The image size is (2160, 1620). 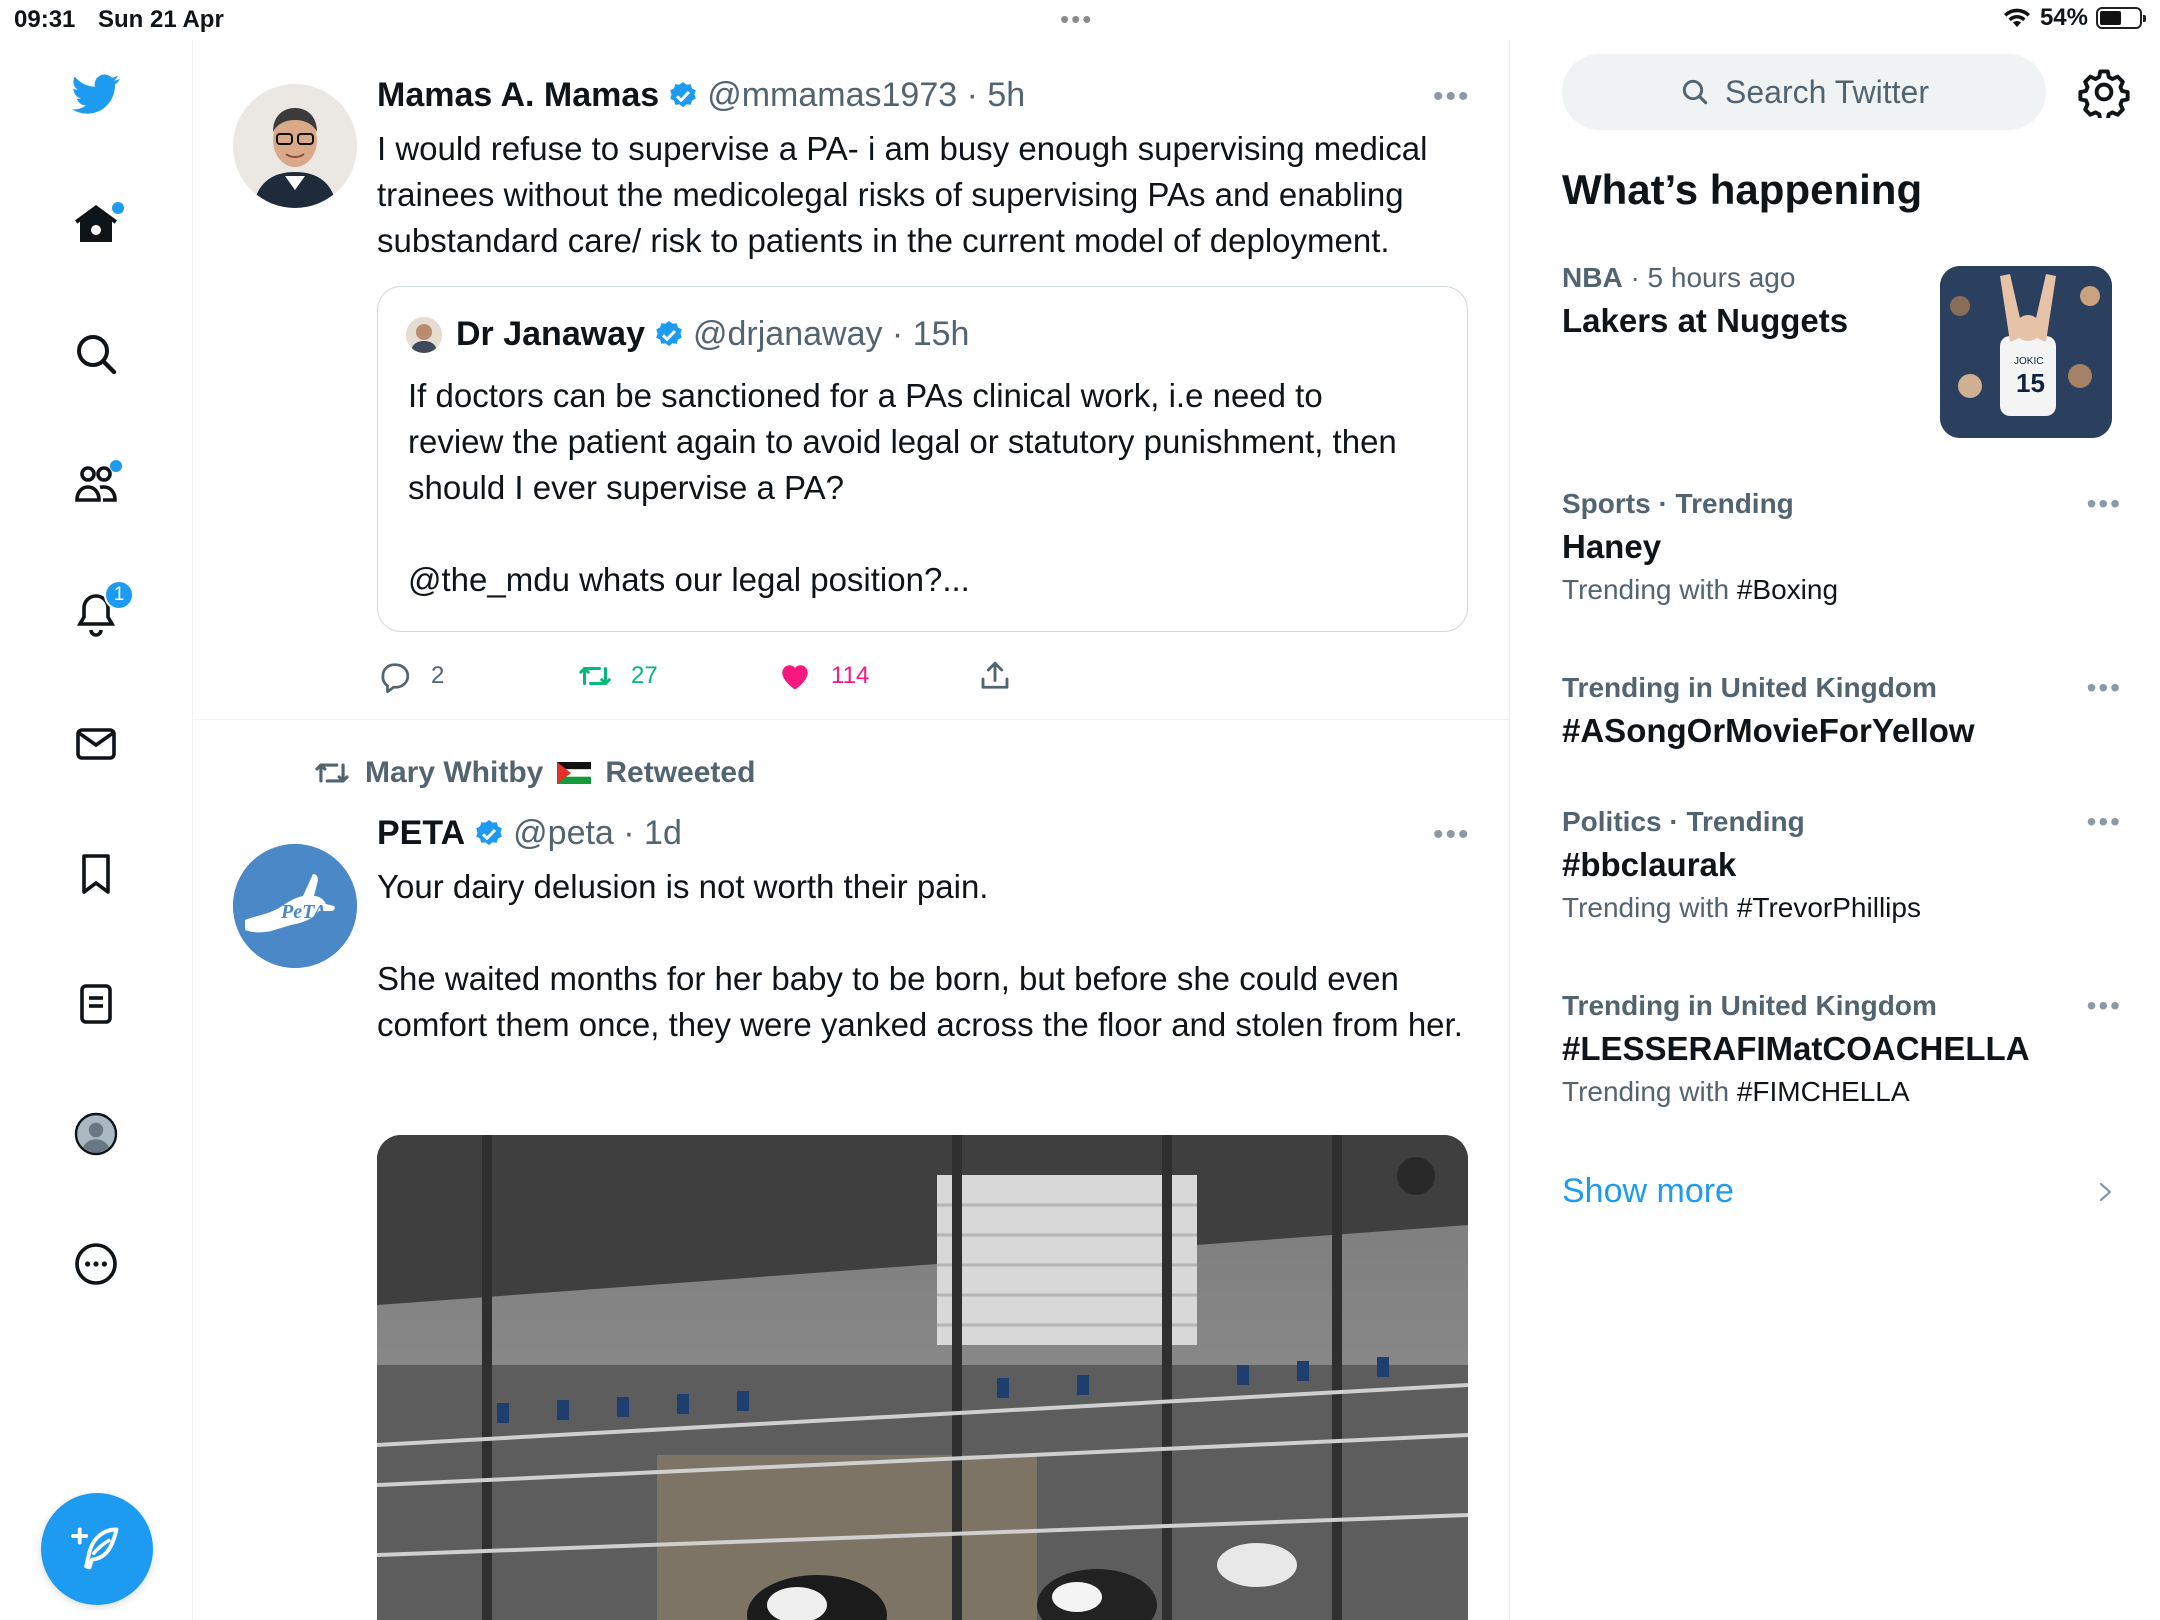 I want to click on compose-icon, so click(x=95, y=1548).